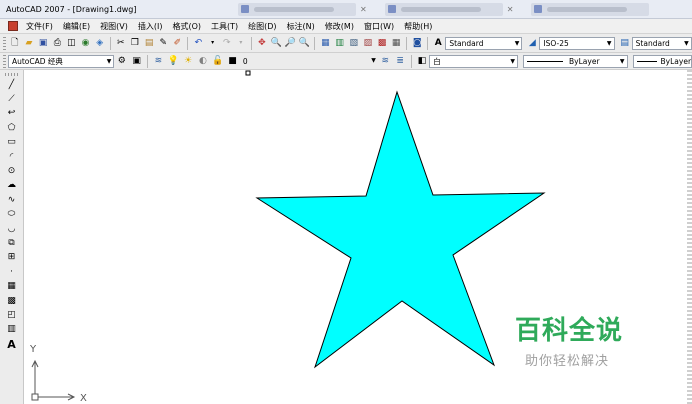 The width and height of the screenshot is (692, 404). Describe the element at coordinates (396, 43) in the screenshot. I see `quickcalc-icon: ▦` at that location.